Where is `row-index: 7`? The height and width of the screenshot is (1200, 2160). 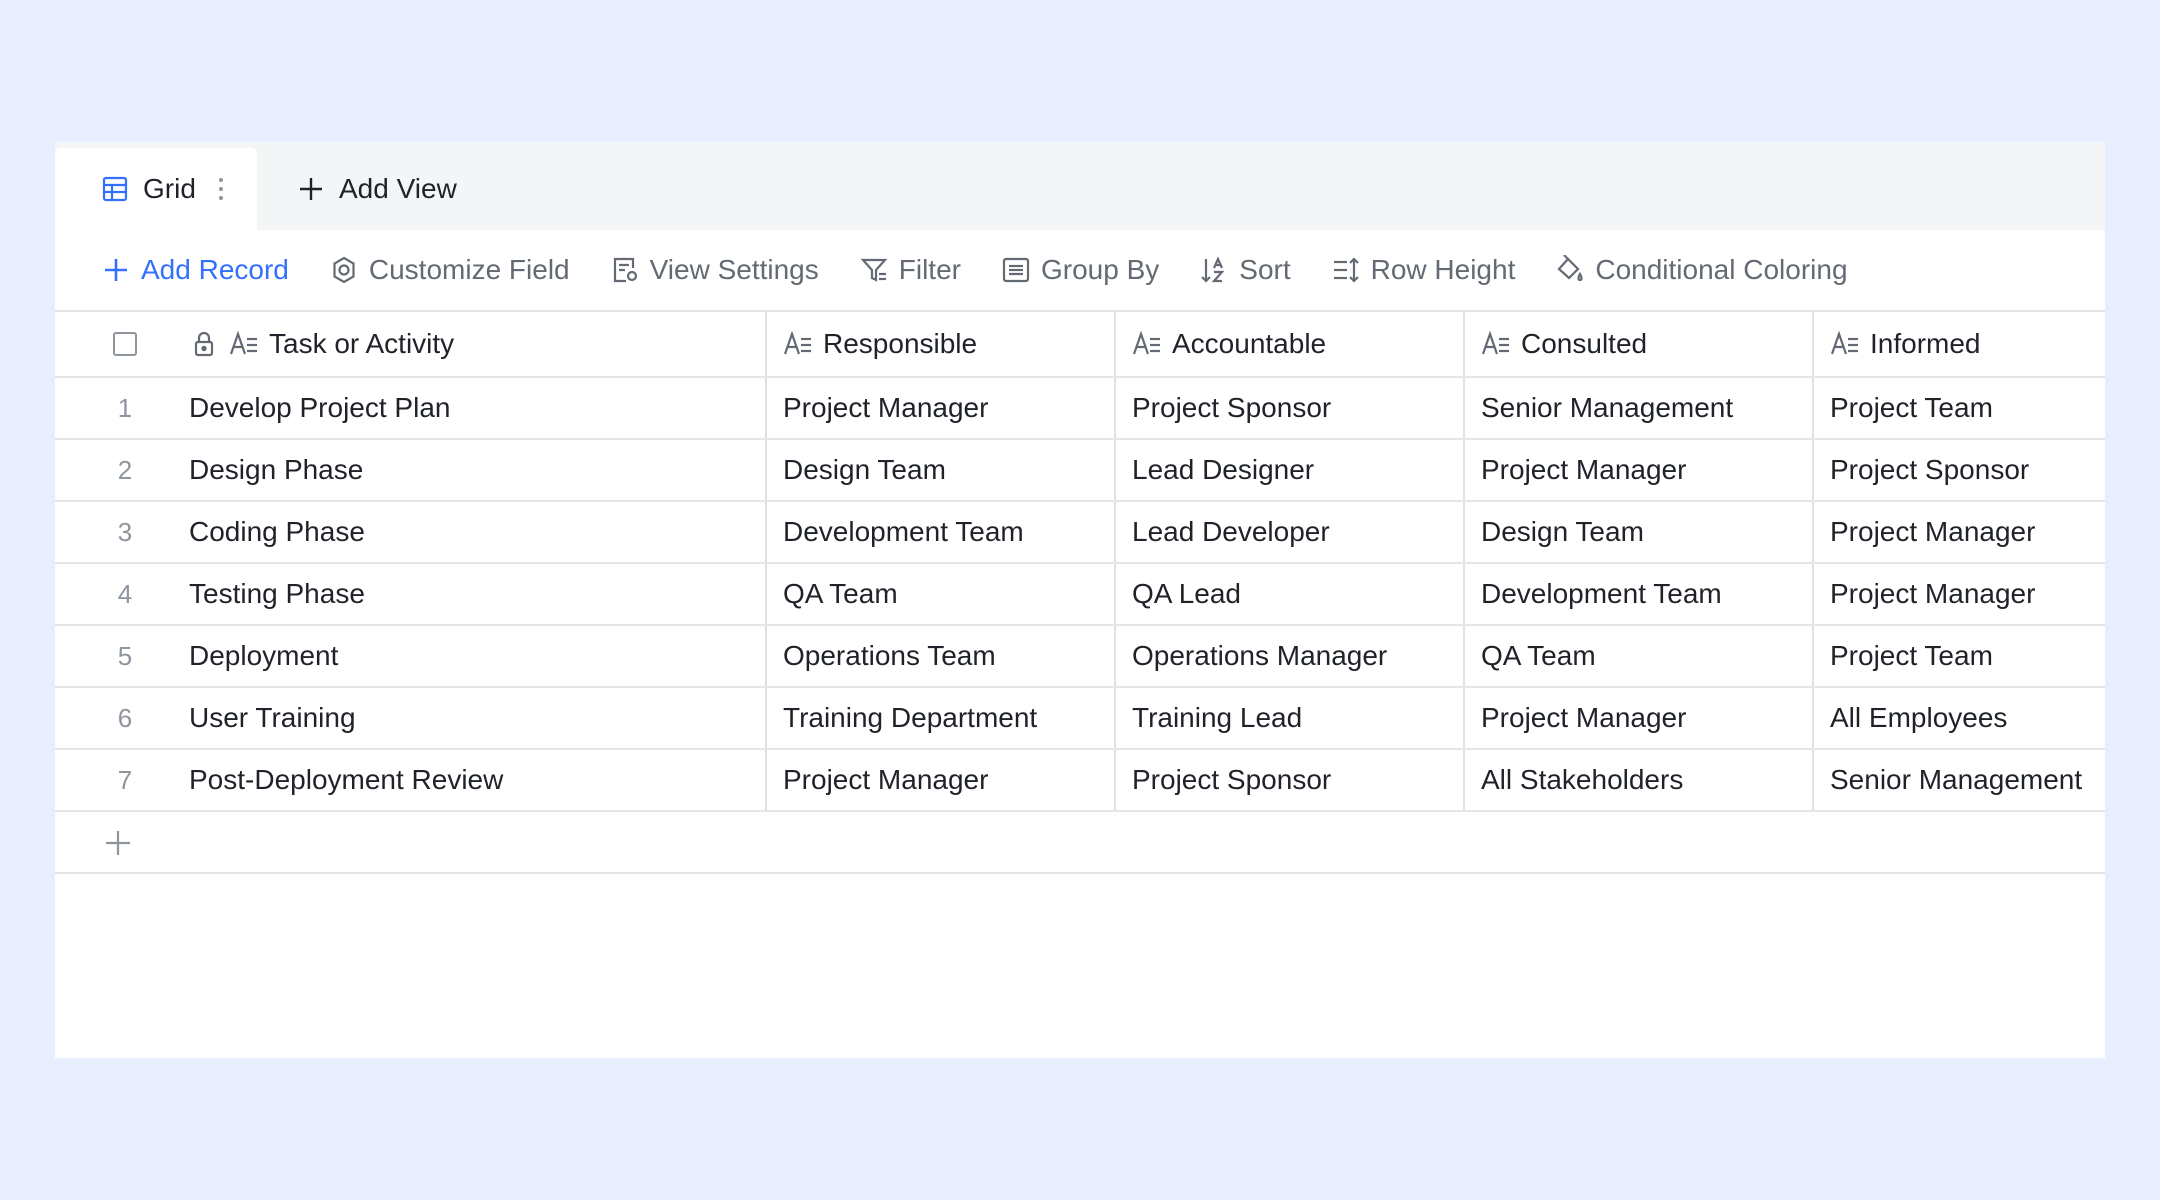 row-index: 7 is located at coordinates (125, 779).